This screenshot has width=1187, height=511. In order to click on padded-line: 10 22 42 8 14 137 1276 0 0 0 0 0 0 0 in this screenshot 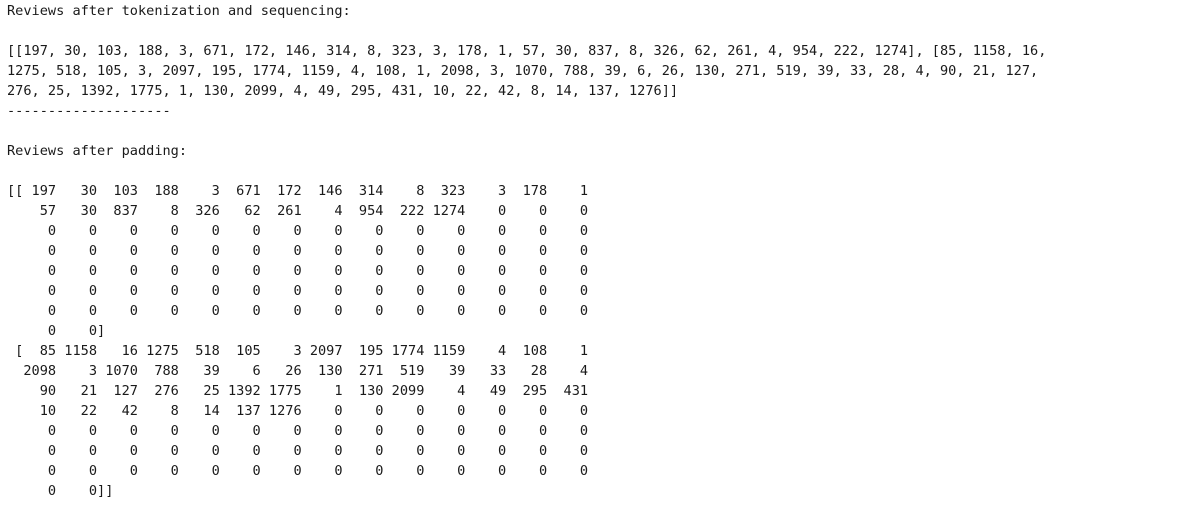, I will do `click(298, 411)`.